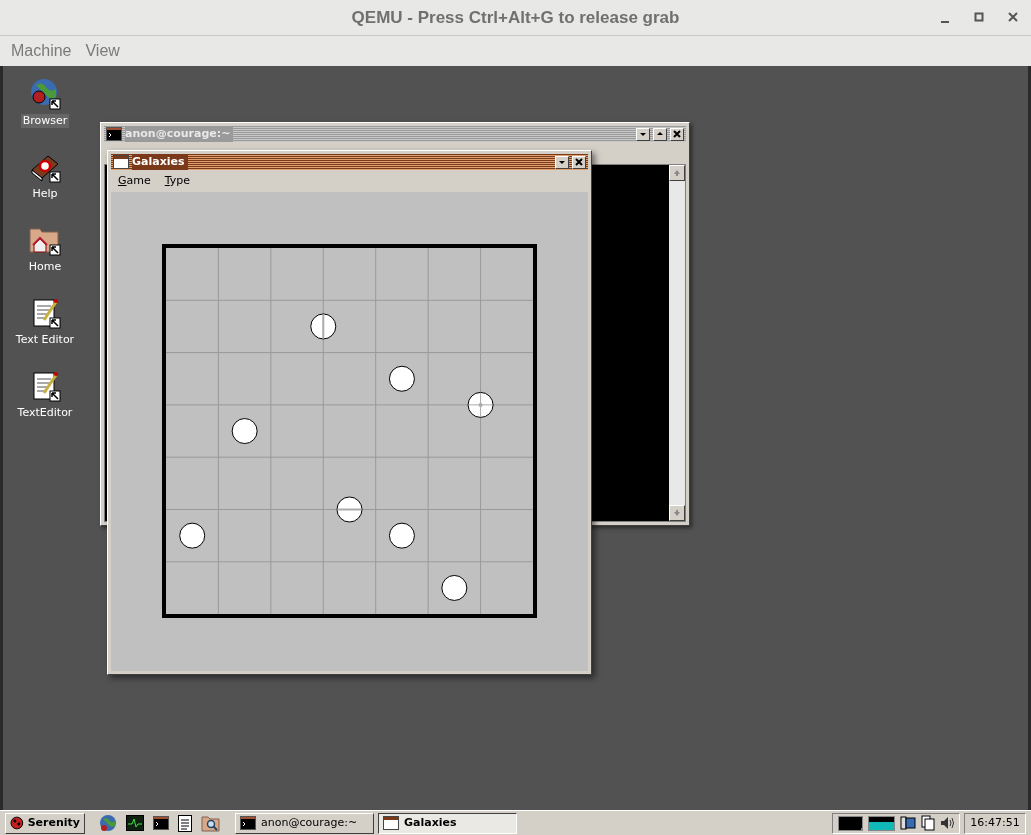 The image size is (1031, 835). What do you see at coordinates (185, 823) in the screenshot?
I see `notepad-icon` at bounding box center [185, 823].